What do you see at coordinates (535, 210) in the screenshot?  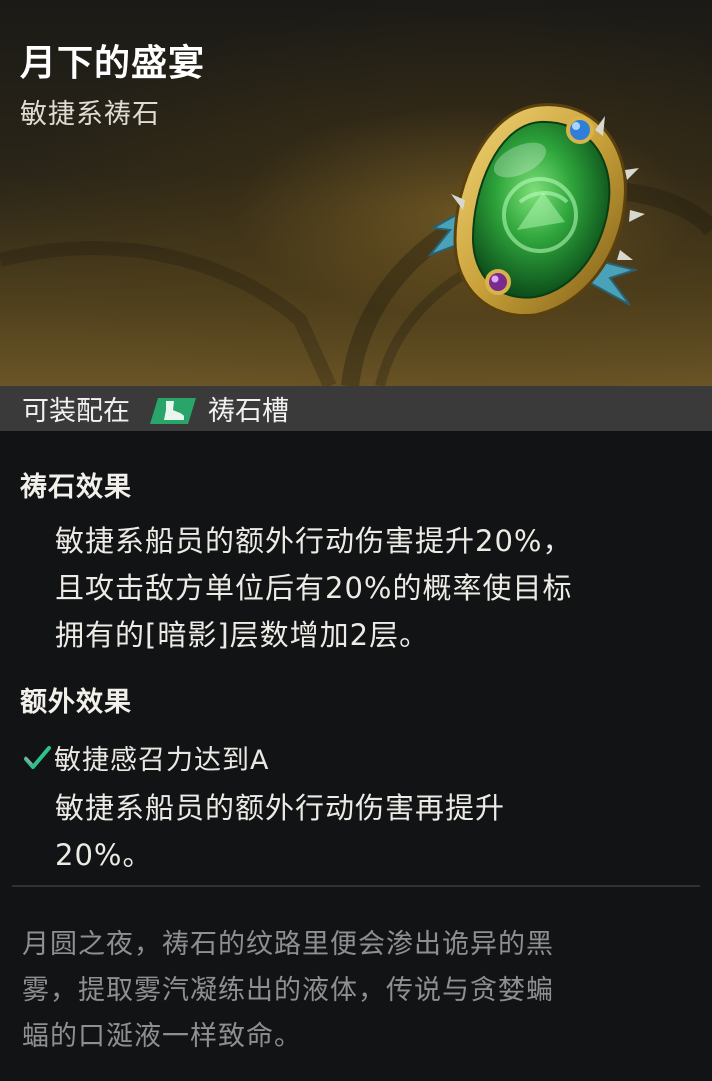 I see `gem-amulet-icon` at bounding box center [535, 210].